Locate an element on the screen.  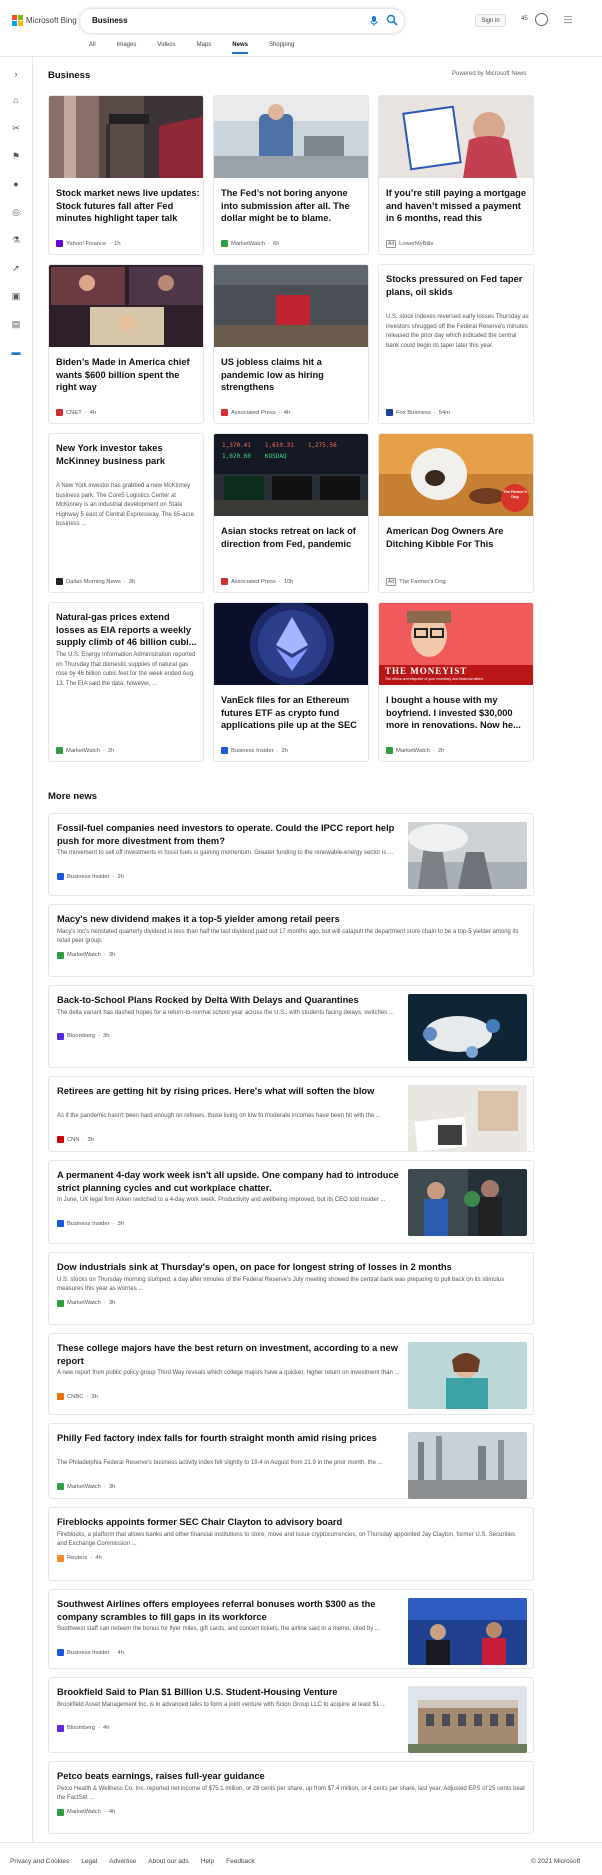
footer-link-feedback: Feedback is located at coordinates (240, 1861).